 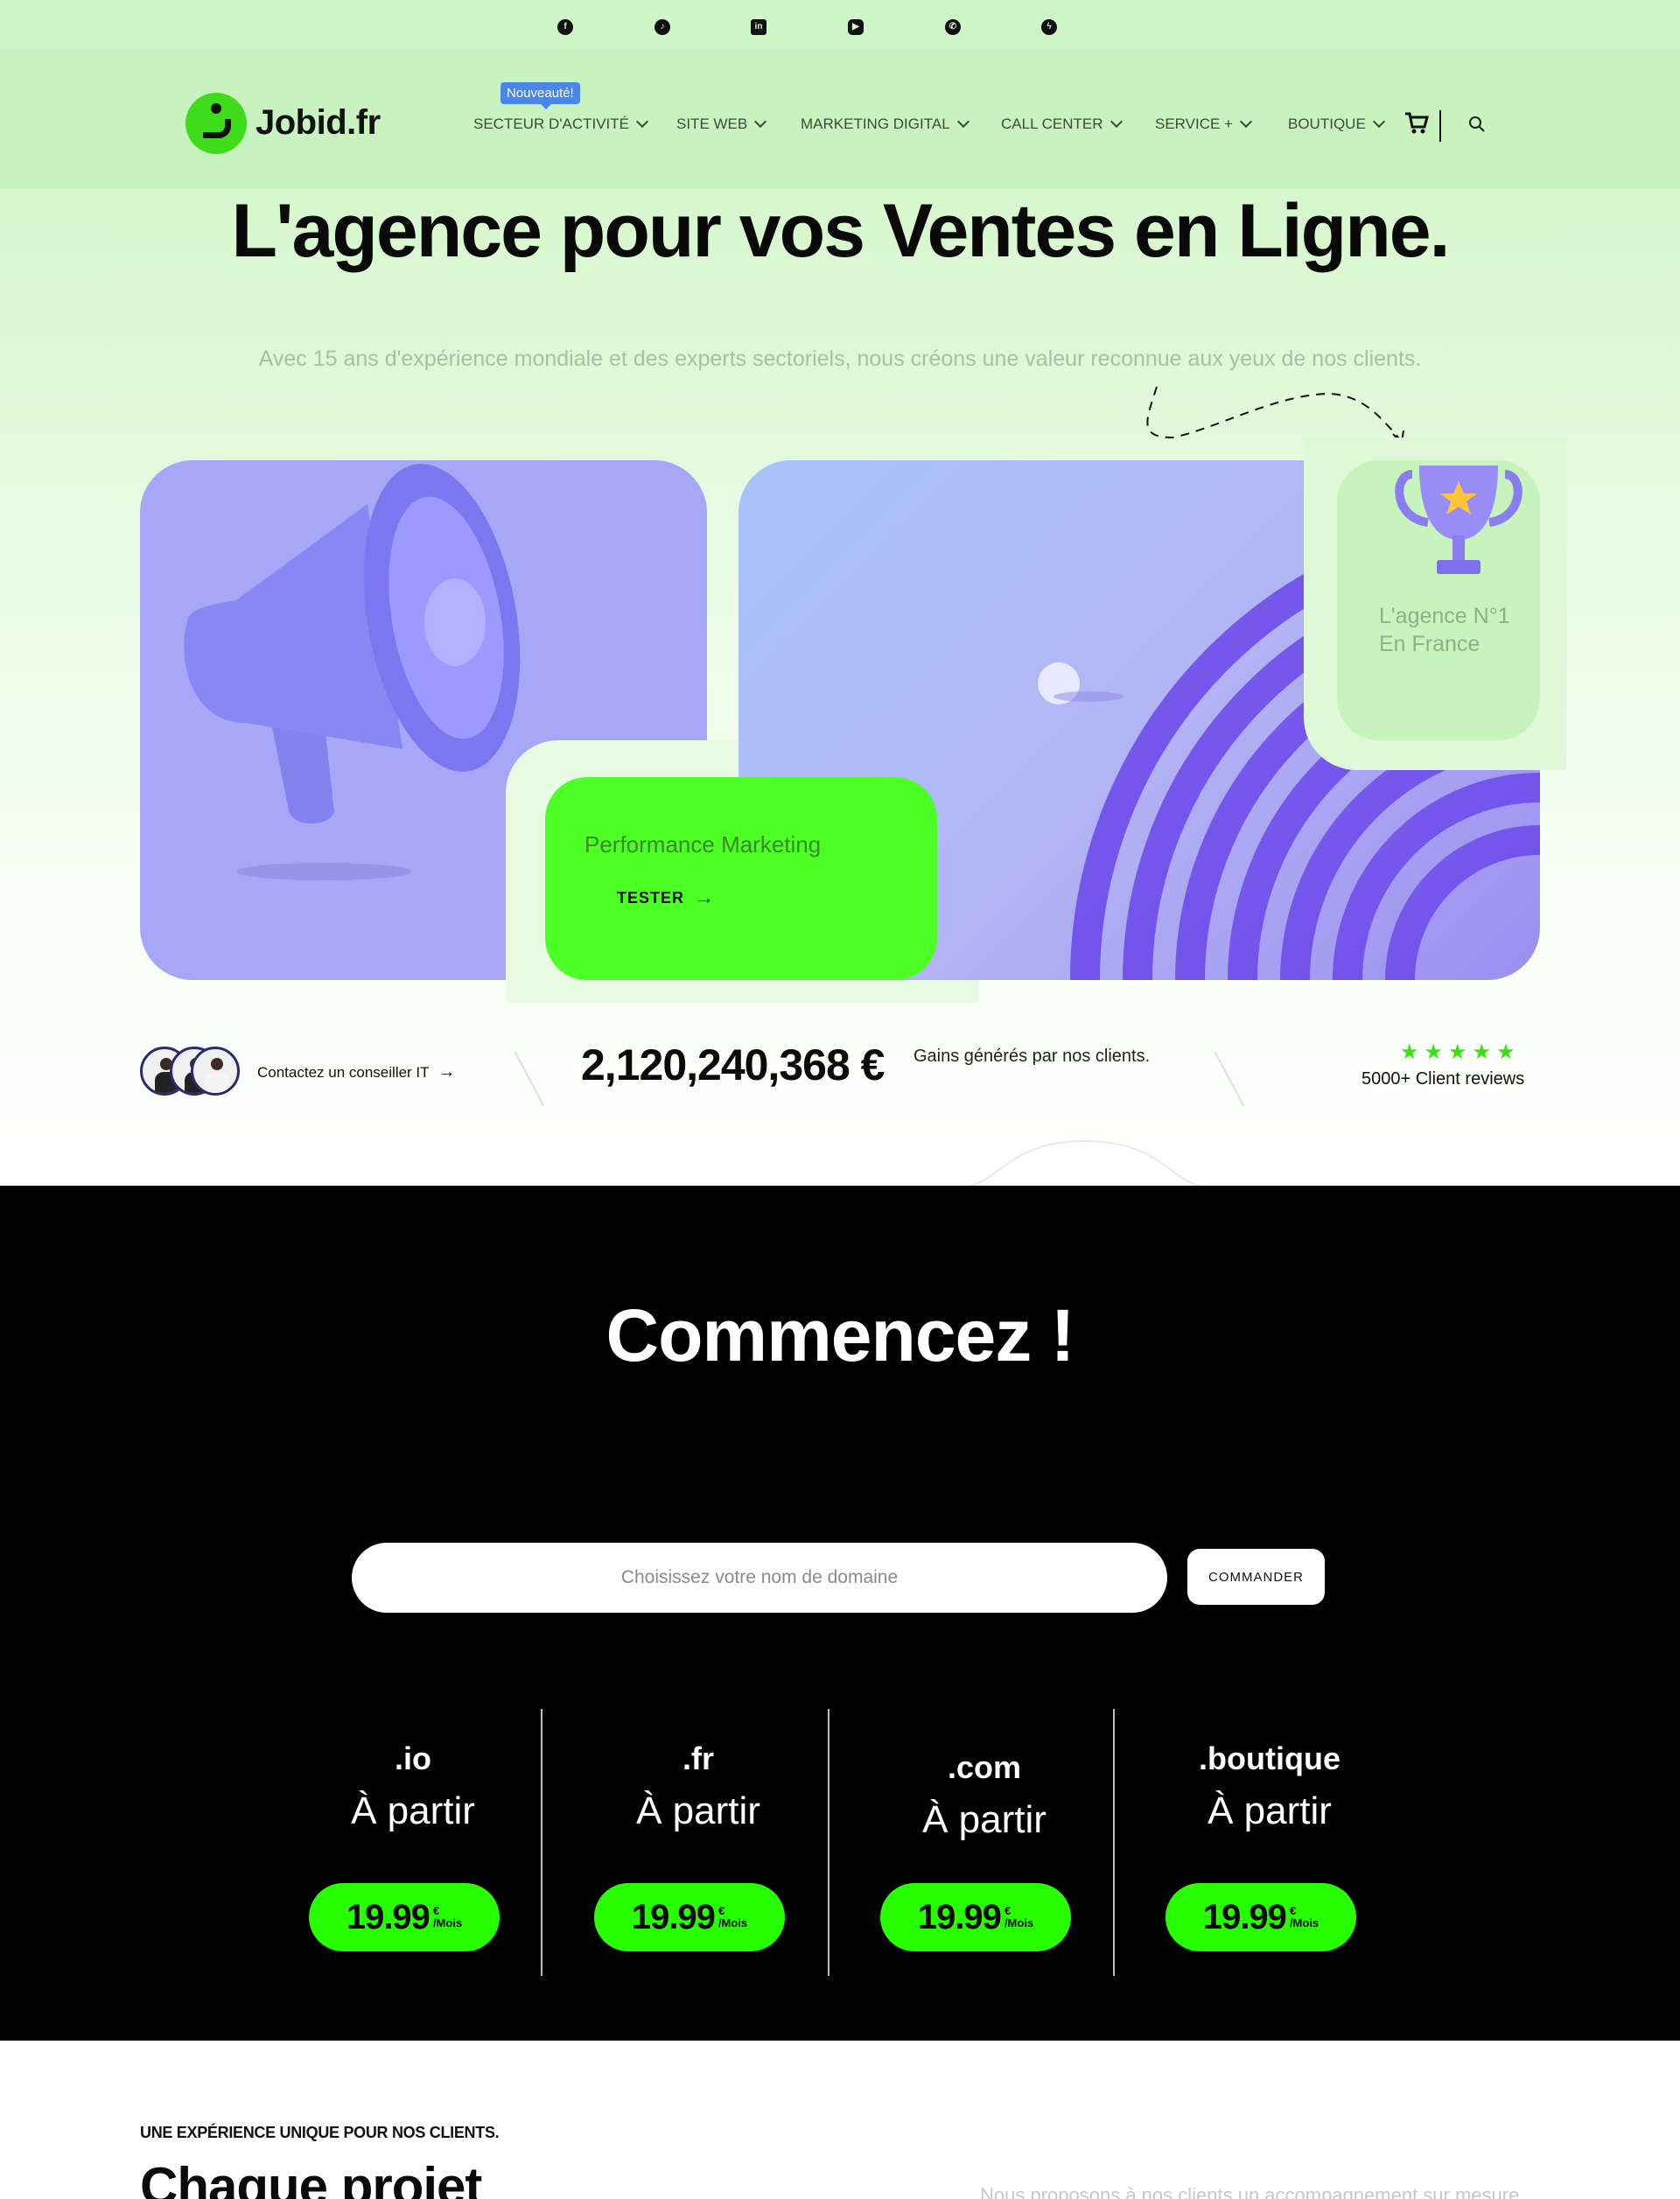 I want to click on whatsapp-icon: ✆, so click(x=953, y=27).